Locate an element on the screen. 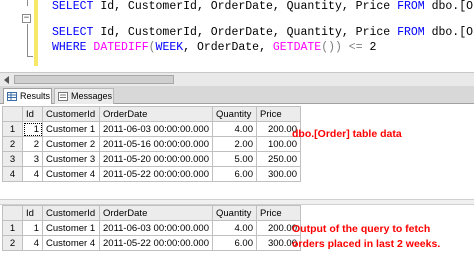  grid-icon is located at coordinates (12, 96).